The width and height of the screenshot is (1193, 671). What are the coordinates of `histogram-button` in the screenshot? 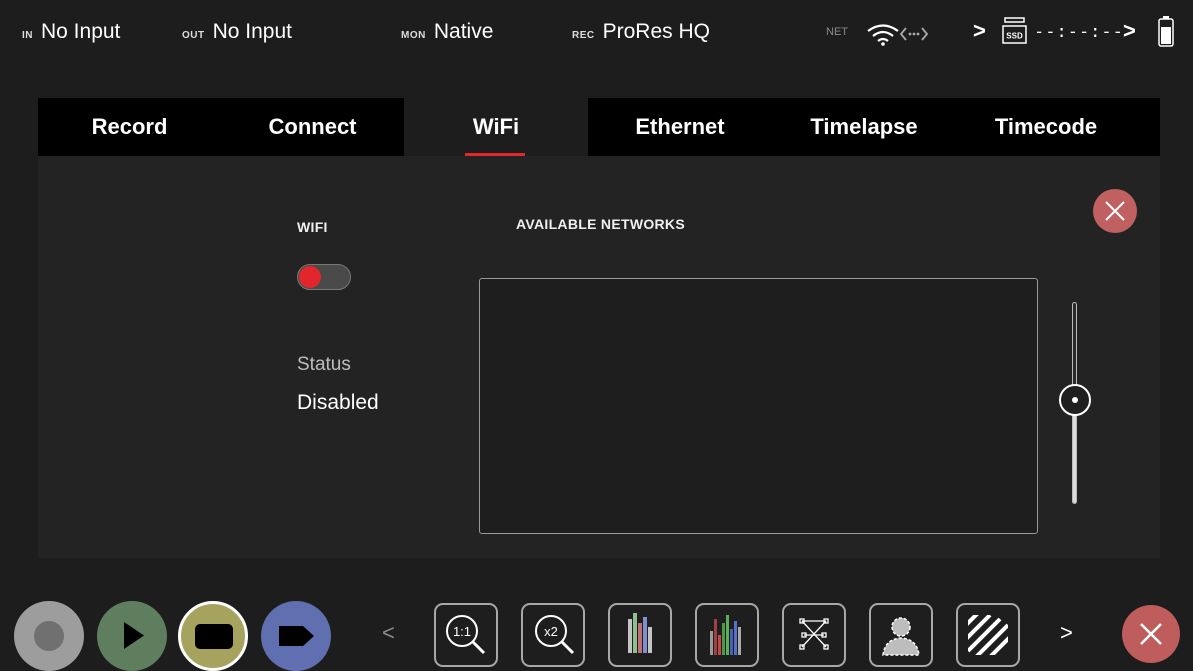 It's located at (727, 635).